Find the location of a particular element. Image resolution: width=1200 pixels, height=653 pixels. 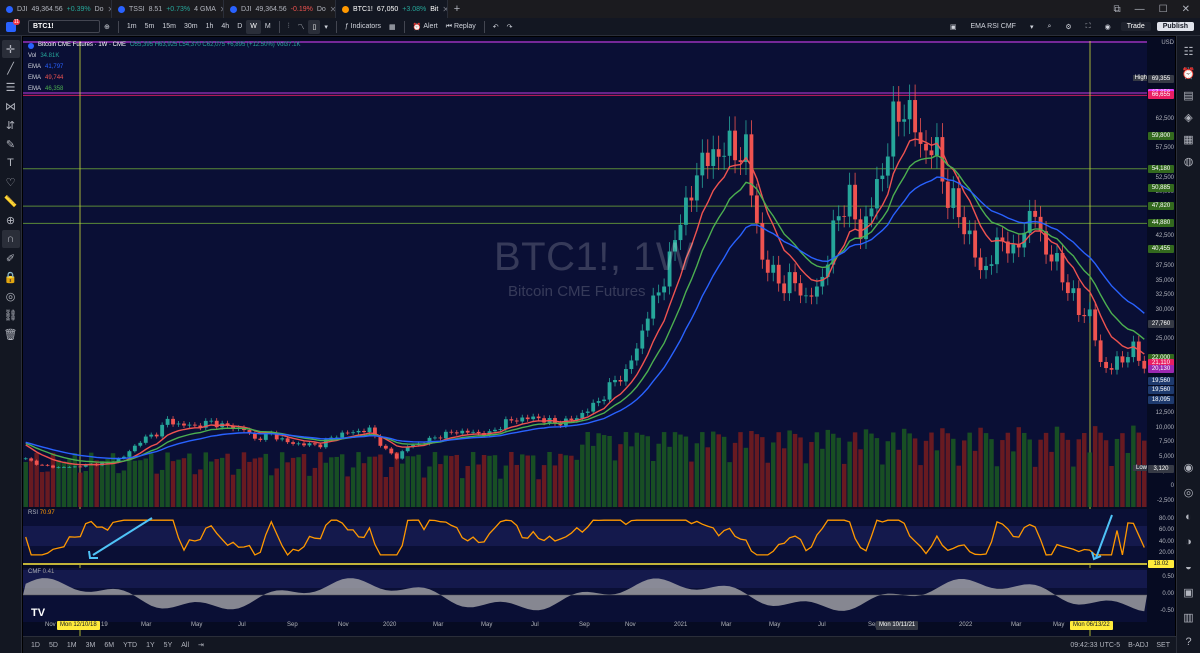

notifications-icon: ◑ is located at coordinates (1189, 542).